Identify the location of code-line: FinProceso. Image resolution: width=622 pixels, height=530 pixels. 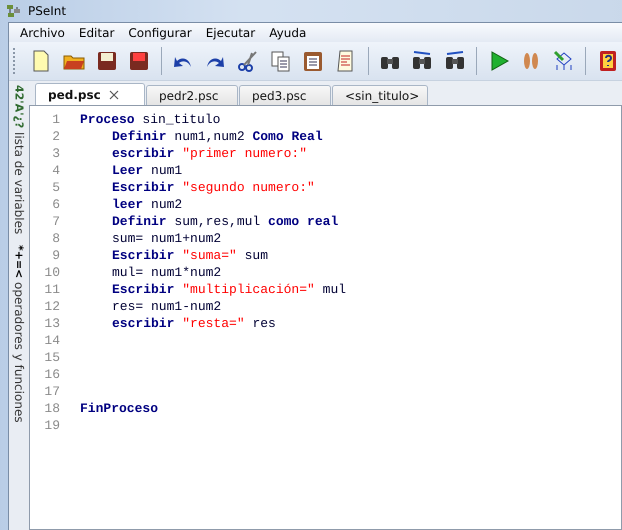
(118, 408).